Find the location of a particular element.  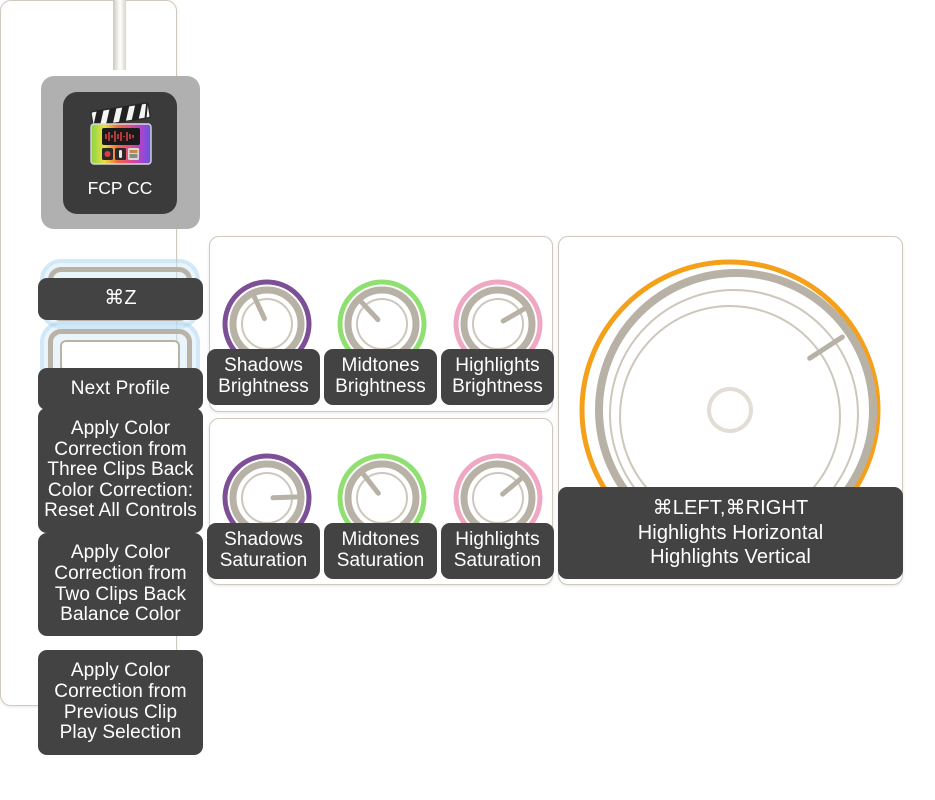

app-label: FCP CC is located at coordinates (120, 188).